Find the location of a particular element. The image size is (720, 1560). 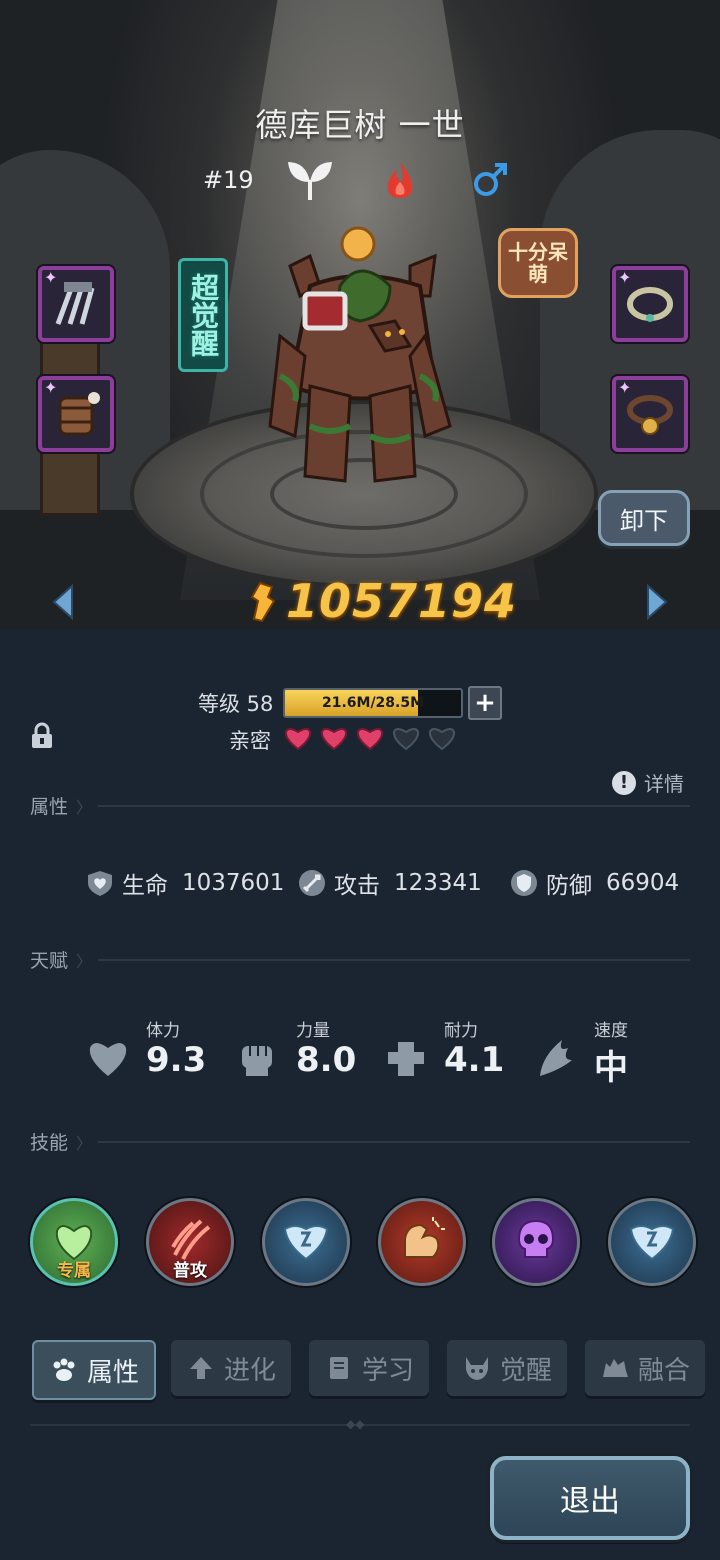

heart-icon is located at coordinates (108, 1059).